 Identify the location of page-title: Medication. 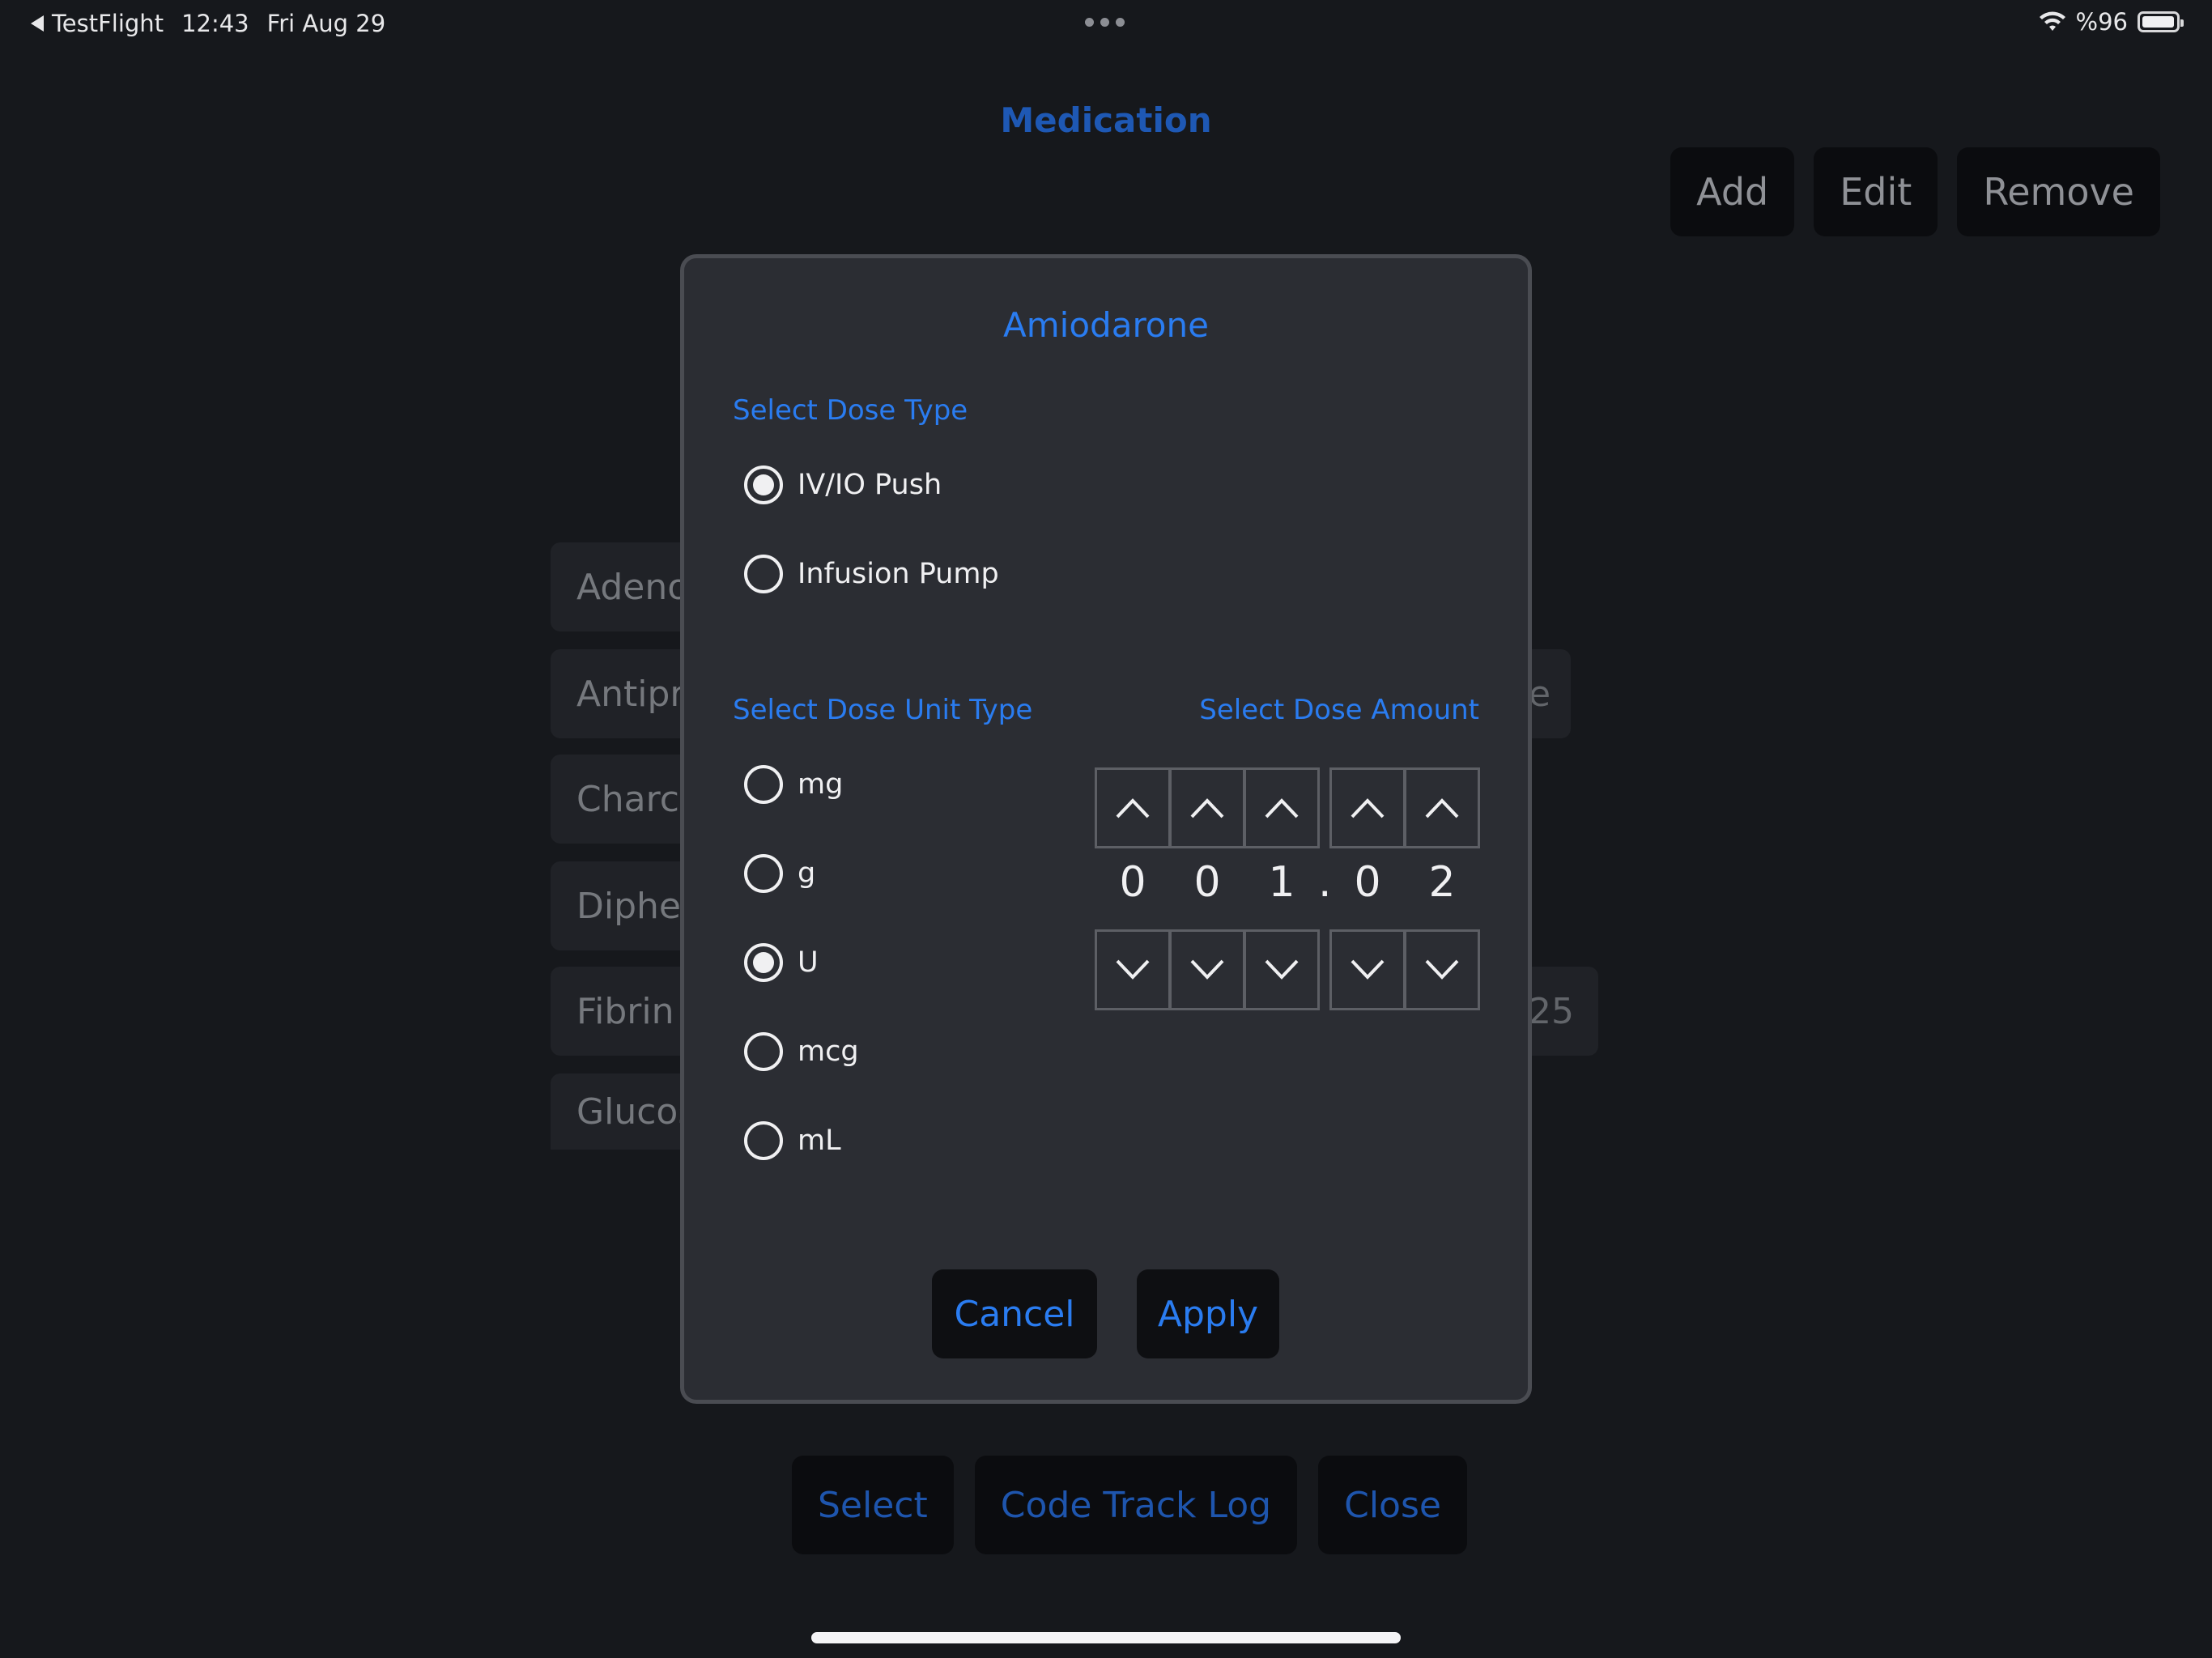
(1106, 120).